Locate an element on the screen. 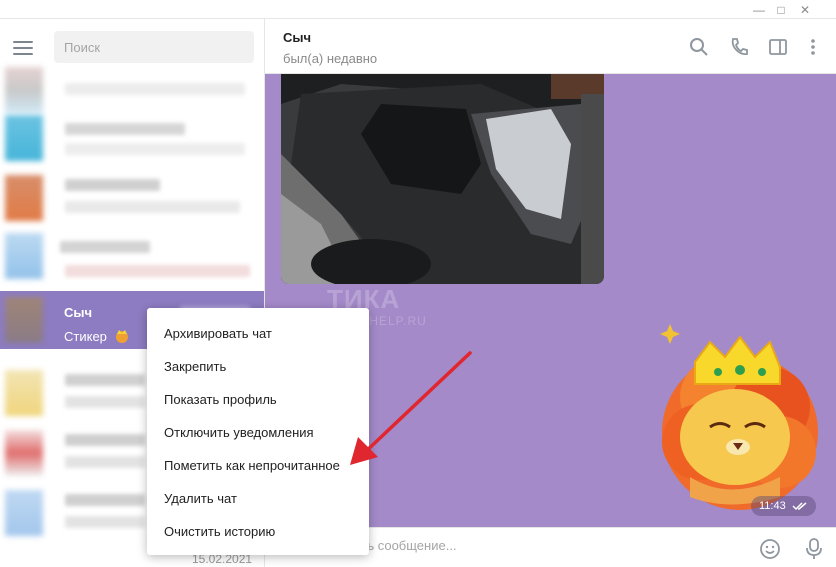  maximize-window-button: □ is located at coordinates (781, 9).